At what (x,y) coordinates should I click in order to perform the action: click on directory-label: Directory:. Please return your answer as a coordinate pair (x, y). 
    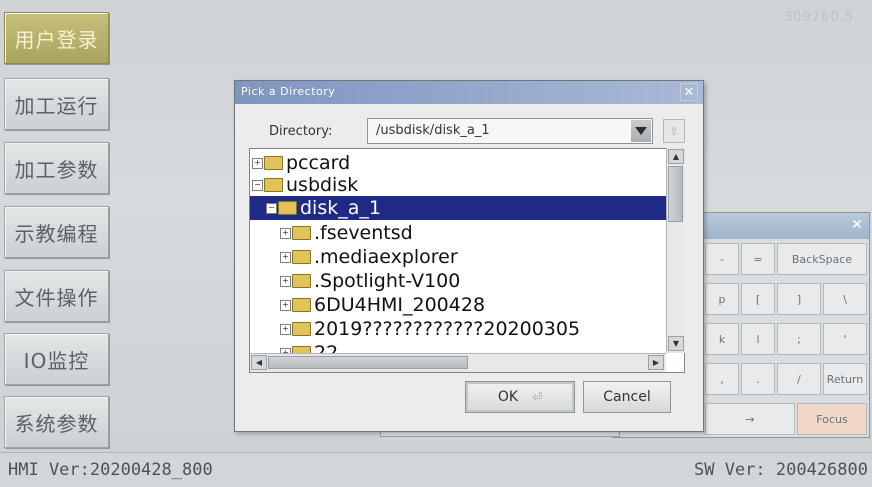
    Looking at the image, I should click on (301, 131).